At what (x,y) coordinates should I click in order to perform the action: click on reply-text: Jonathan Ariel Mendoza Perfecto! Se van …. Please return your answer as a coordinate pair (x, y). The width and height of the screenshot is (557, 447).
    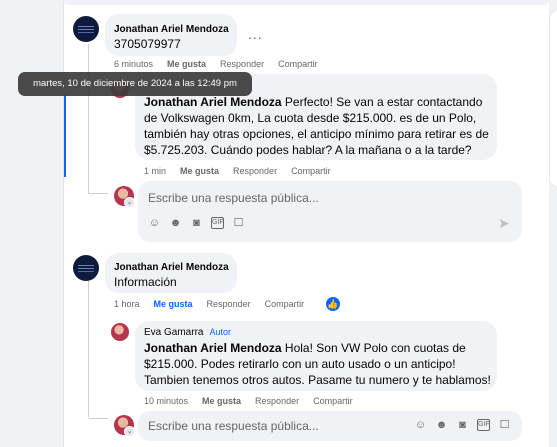
    Looking at the image, I should click on (319, 126).